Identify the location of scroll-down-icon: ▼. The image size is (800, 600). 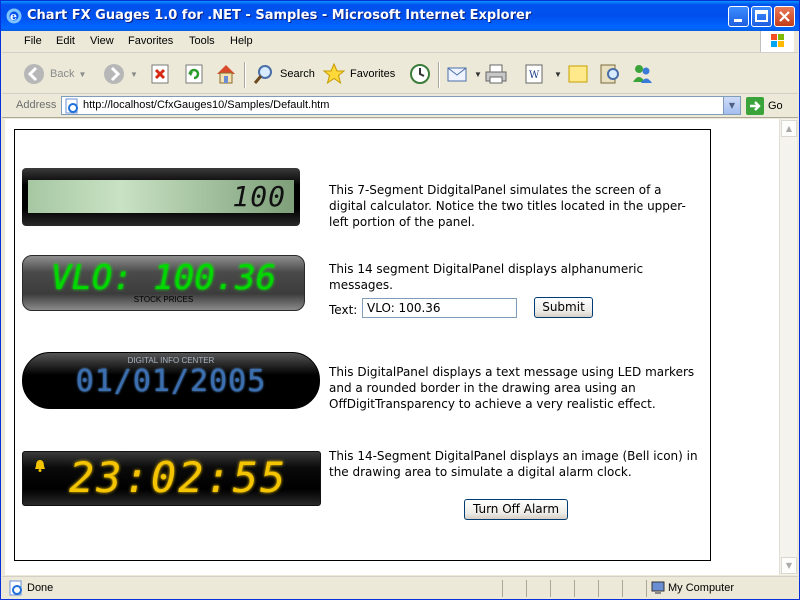
(789, 565).